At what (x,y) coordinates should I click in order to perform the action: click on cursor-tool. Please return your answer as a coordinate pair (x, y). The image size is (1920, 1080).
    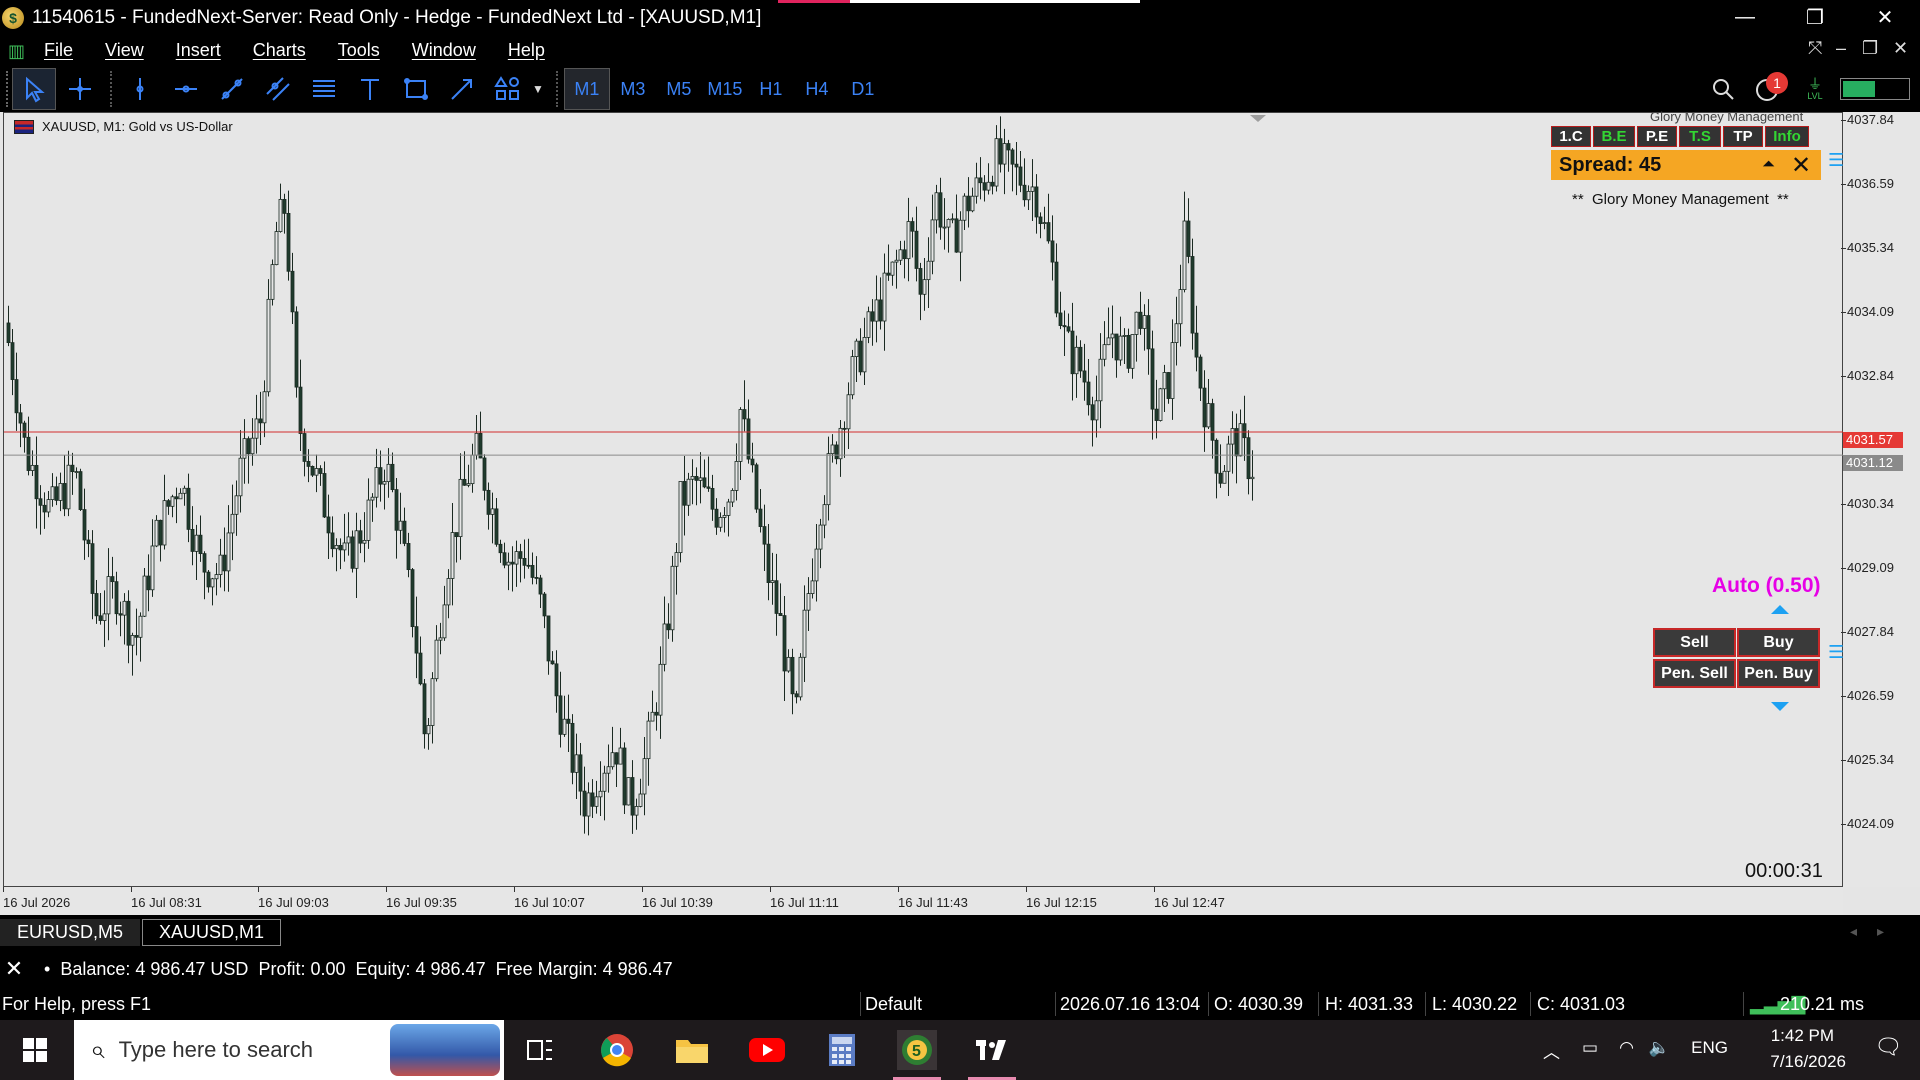
    Looking at the image, I should click on (34, 89).